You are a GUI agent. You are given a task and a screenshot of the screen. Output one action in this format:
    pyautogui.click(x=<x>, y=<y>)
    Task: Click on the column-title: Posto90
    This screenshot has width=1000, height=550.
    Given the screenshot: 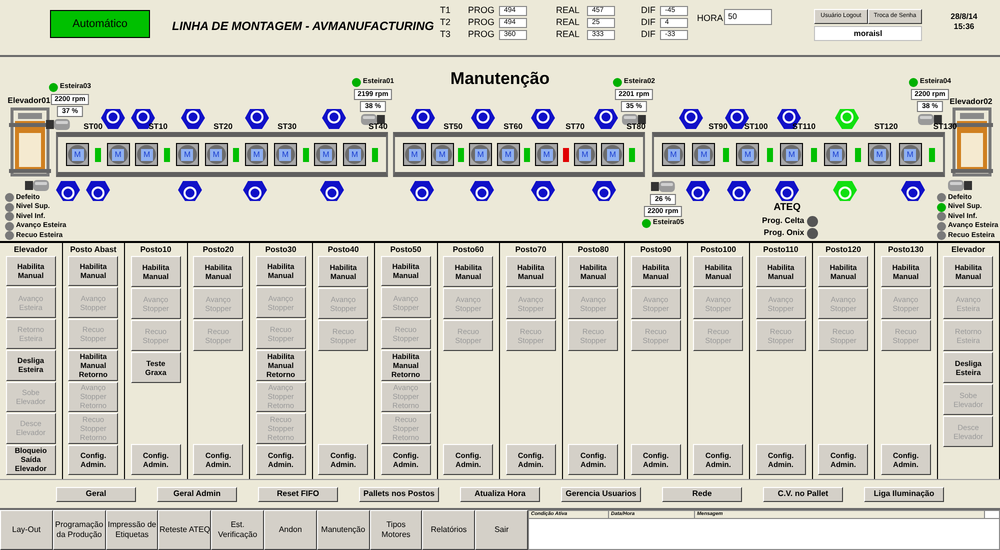 What is the action you would take?
    pyautogui.click(x=656, y=250)
    